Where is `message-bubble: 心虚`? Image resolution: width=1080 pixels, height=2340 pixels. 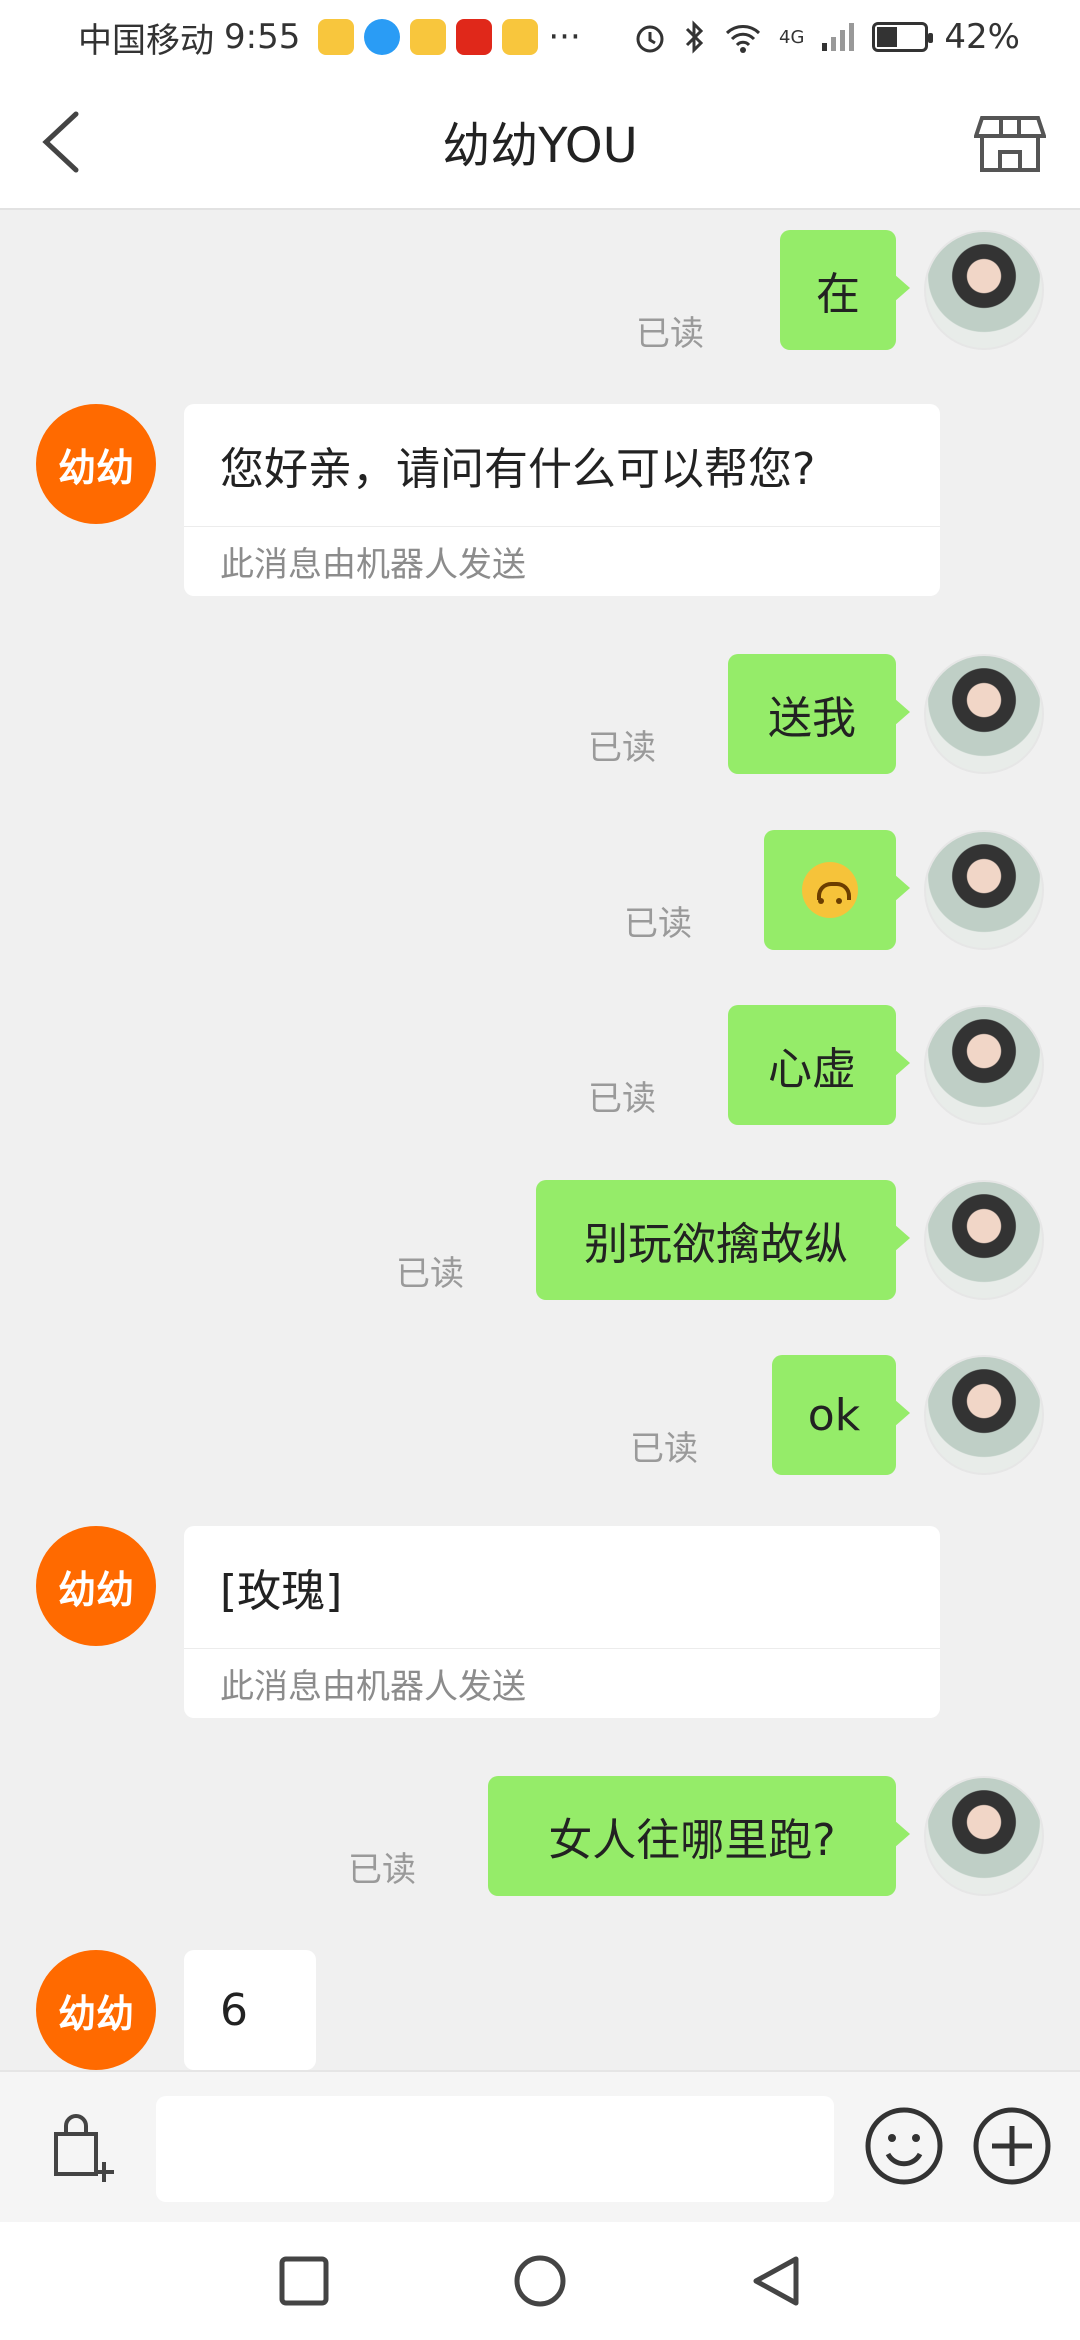
message-bubble: 心虚 is located at coordinates (819, 1065).